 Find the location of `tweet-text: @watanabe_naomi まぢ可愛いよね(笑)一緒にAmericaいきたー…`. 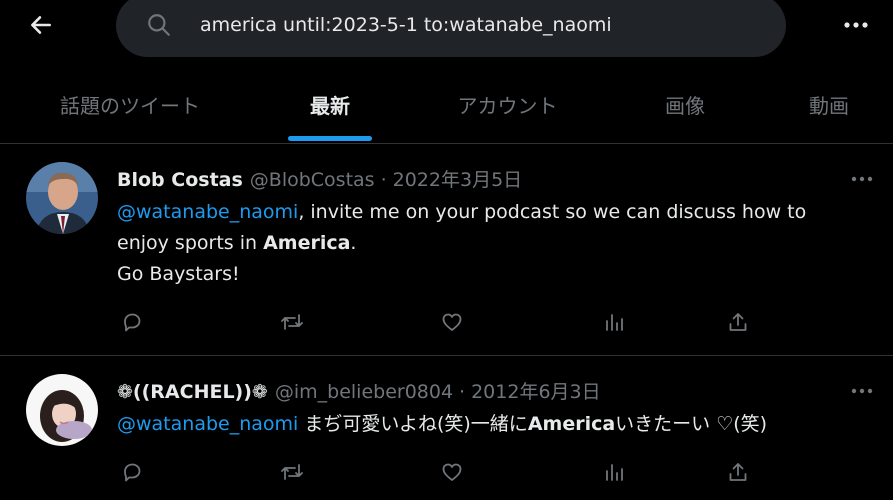

tweet-text: @watanabe_naomi まぢ可愛いよね(笑)一緒にAmericaいきたー… is located at coordinates (487, 424).